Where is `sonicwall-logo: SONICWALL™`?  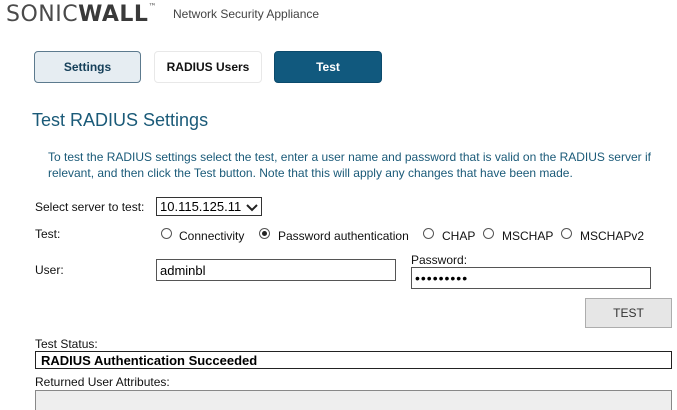
sonicwall-logo: SONICWALL™ is located at coordinates (81, 14).